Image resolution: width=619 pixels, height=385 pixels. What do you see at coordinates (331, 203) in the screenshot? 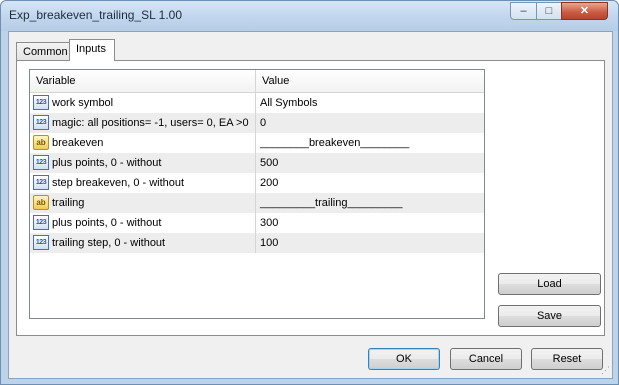
I see `value-cell: _________trailing_________` at bounding box center [331, 203].